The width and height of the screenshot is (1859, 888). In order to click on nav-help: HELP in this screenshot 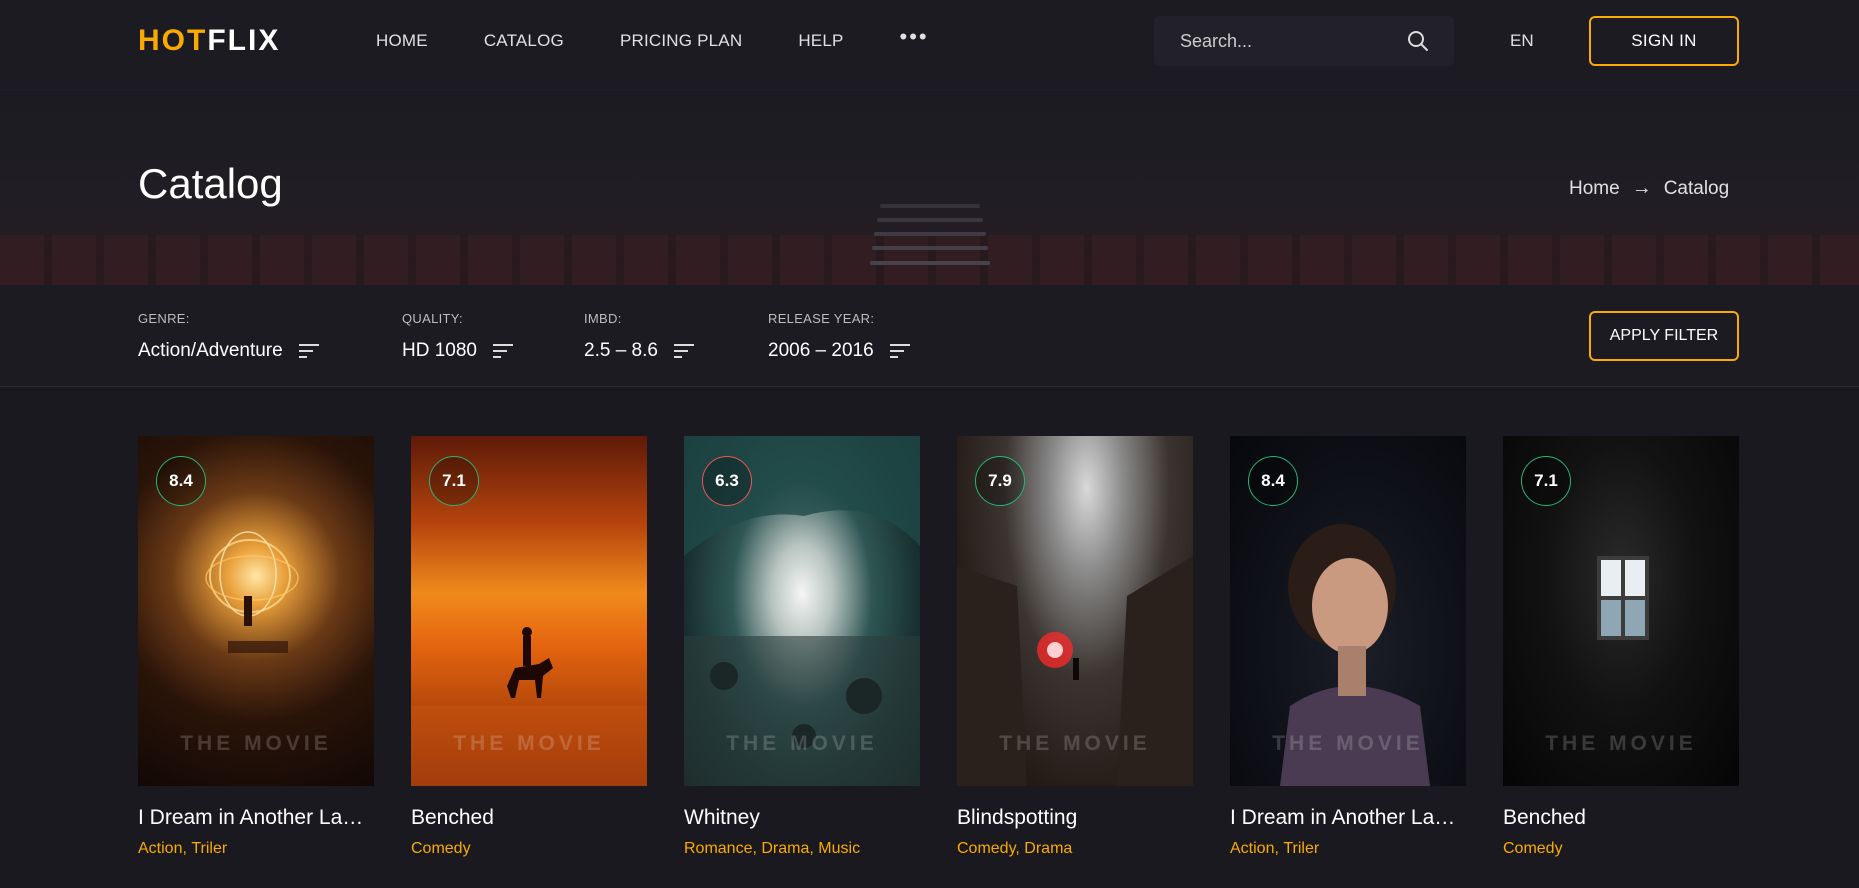, I will do `click(820, 41)`.